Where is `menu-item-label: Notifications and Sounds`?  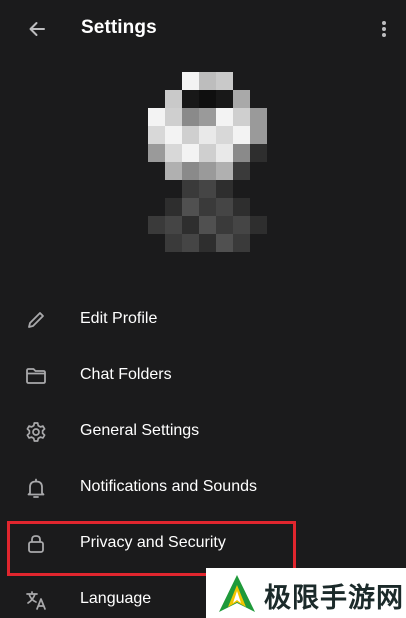 menu-item-label: Notifications and Sounds is located at coordinates (168, 486).